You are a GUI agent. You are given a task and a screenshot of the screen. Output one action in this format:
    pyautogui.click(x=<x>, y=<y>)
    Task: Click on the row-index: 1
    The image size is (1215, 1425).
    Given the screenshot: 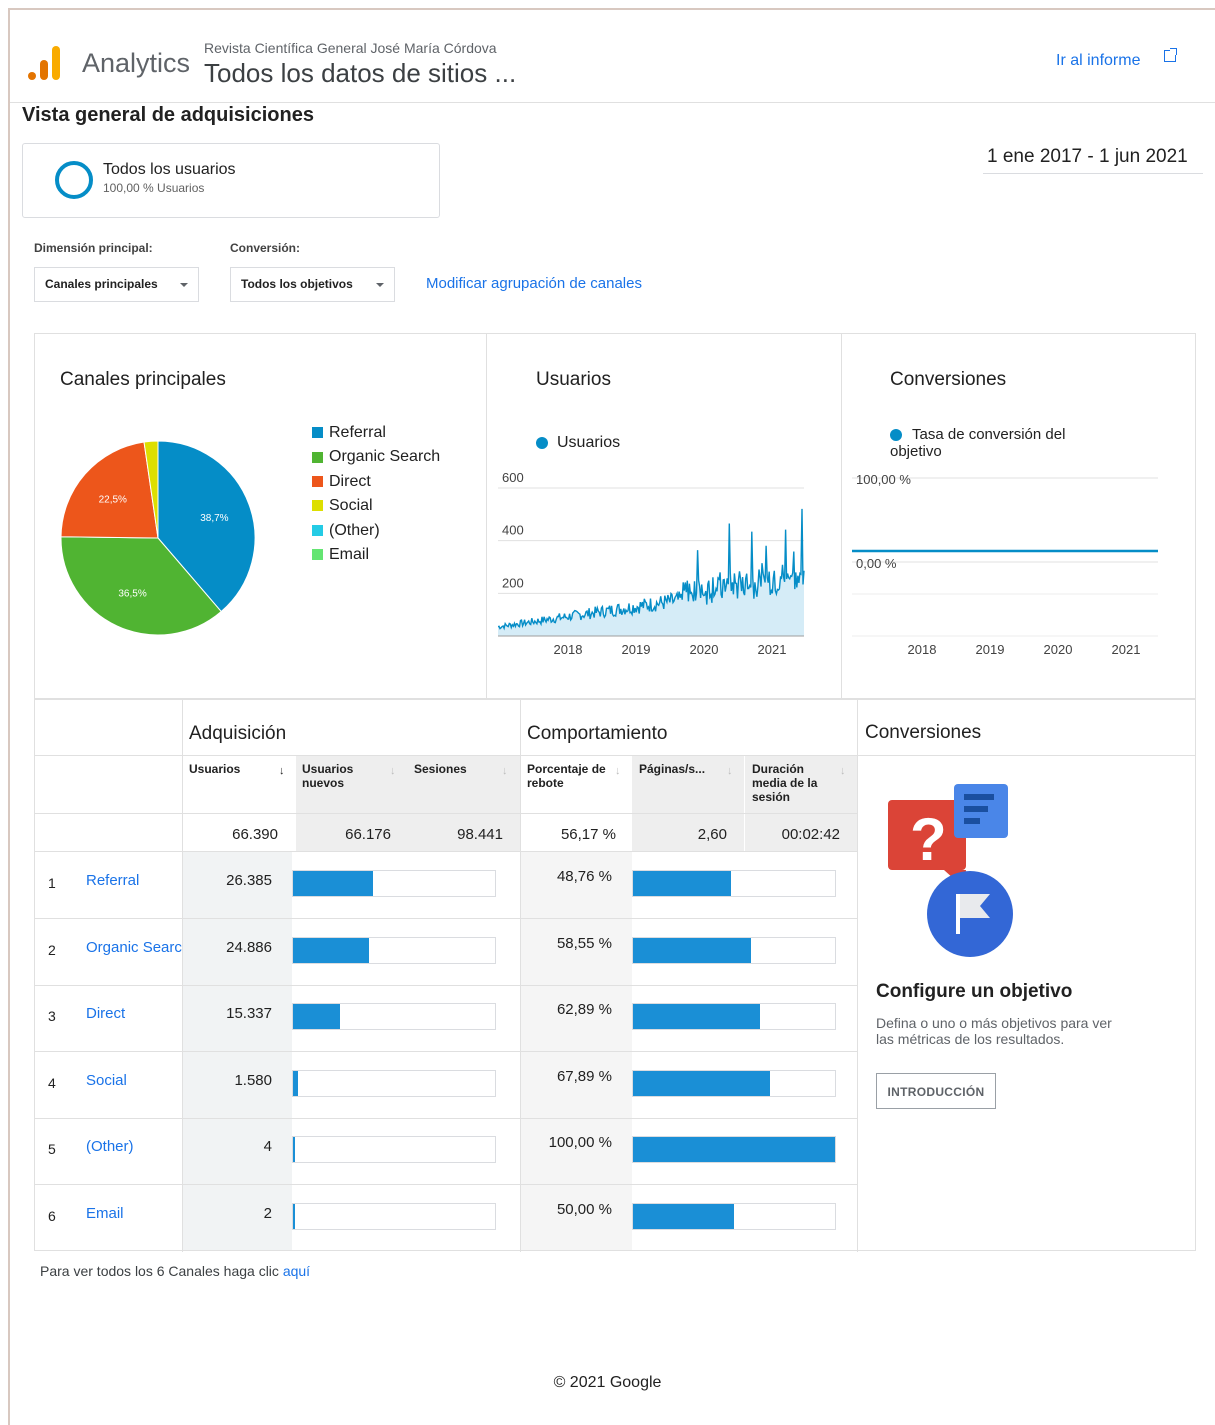 What is the action you would take?
    pyautogui.click(x=52, y=883)
    